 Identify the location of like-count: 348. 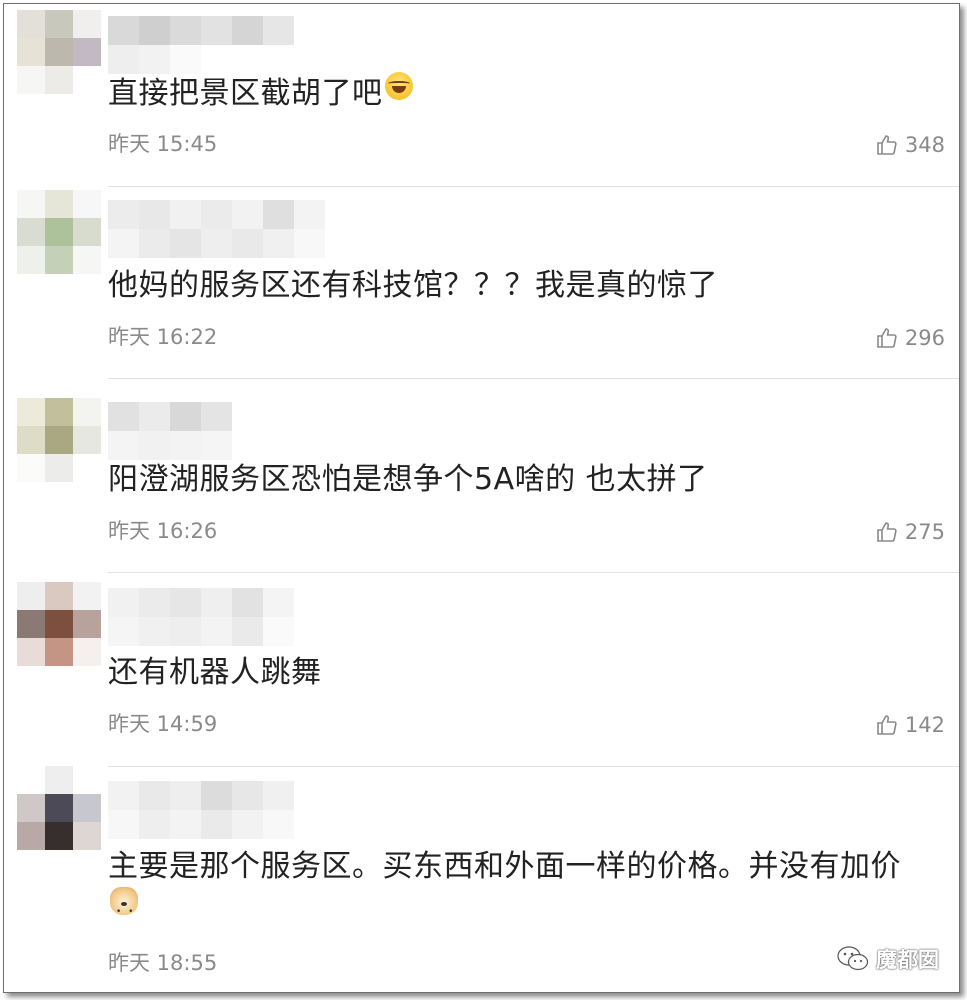
(924, 145).